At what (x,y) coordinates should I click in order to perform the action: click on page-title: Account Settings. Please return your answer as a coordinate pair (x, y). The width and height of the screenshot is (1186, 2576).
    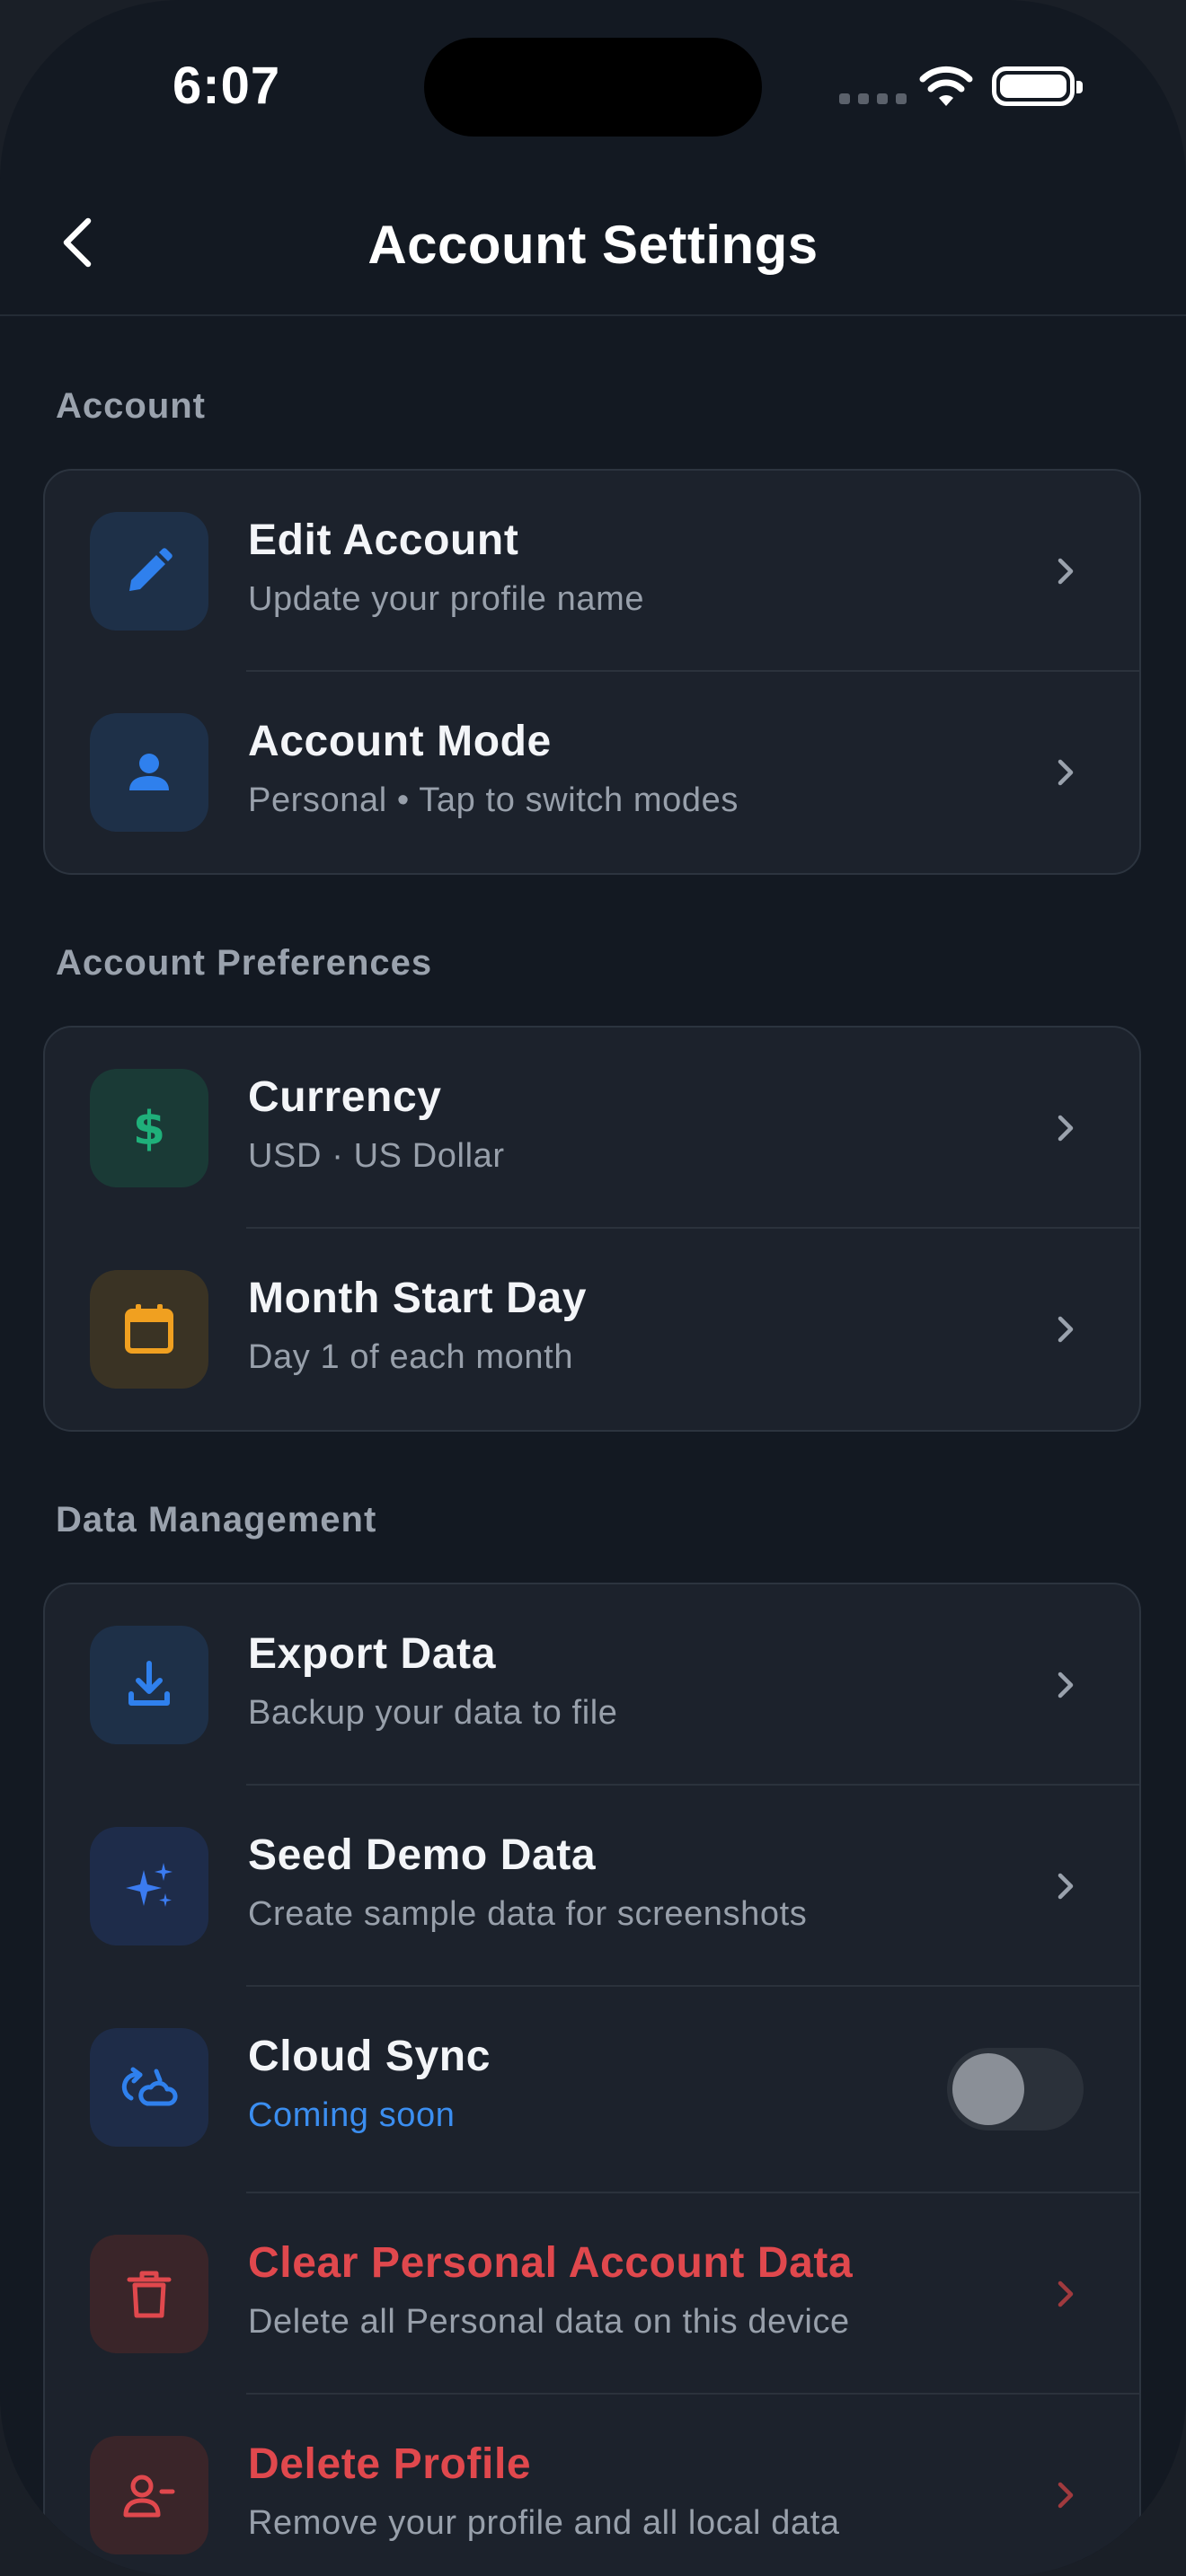
    Looking at the image, I should click on (593, 245).